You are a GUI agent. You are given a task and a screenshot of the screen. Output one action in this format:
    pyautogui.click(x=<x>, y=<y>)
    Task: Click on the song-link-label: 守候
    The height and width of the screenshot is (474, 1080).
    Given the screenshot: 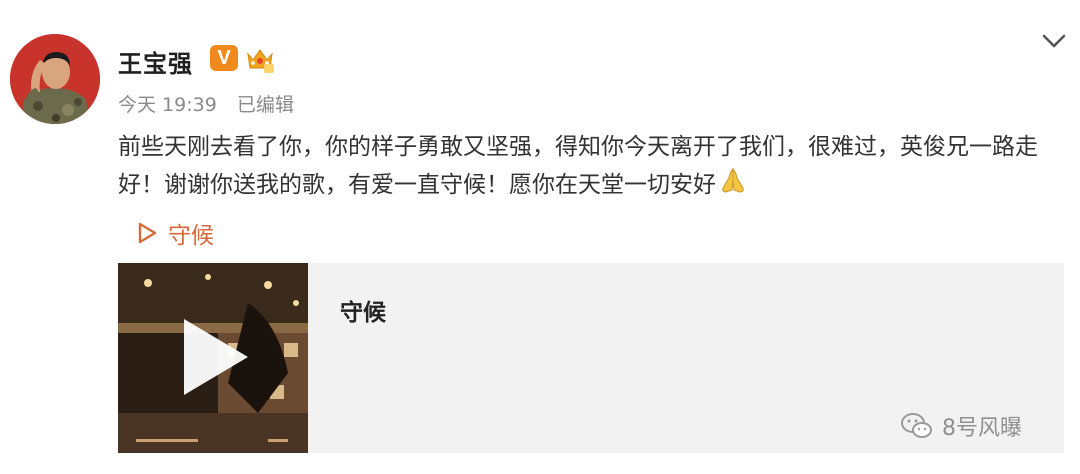 What is the action you would take?
    pyautogui.click(x=191, y=236)
    